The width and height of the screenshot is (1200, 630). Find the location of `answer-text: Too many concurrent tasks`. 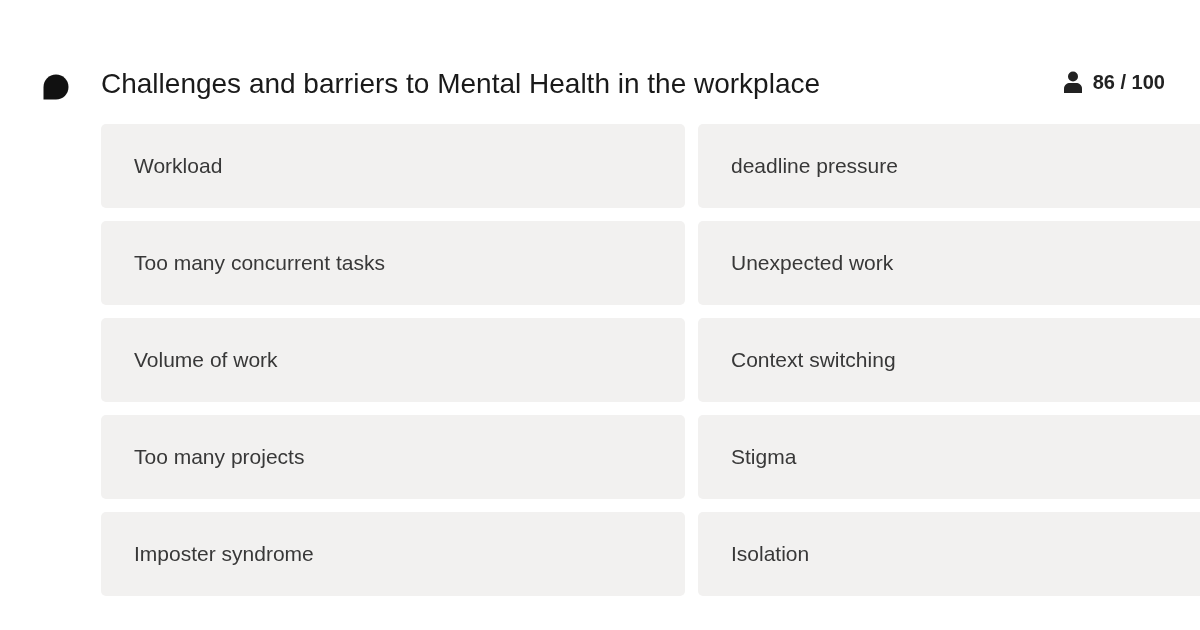

answer-text: Too many concurrent tasks is located at coordinates (259, 263).